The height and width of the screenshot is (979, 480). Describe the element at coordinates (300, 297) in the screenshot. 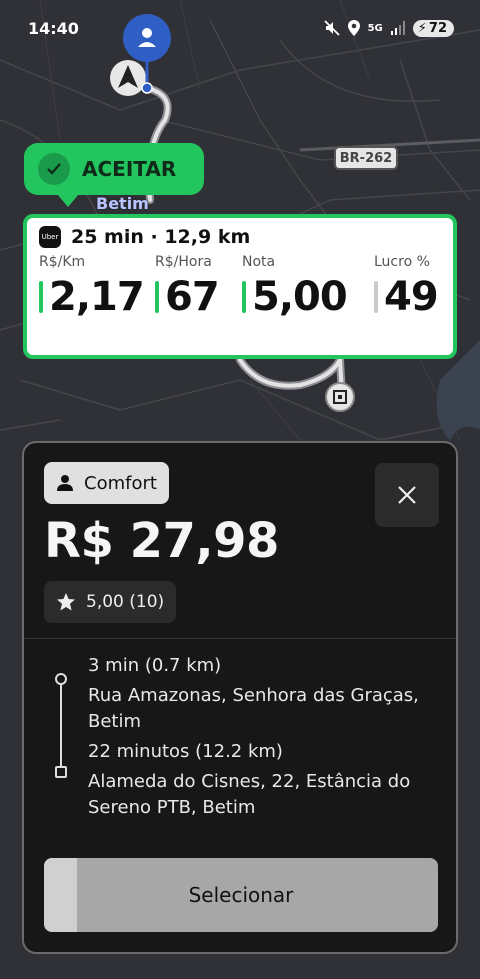

I see `metric-value: 5,00` at that location.